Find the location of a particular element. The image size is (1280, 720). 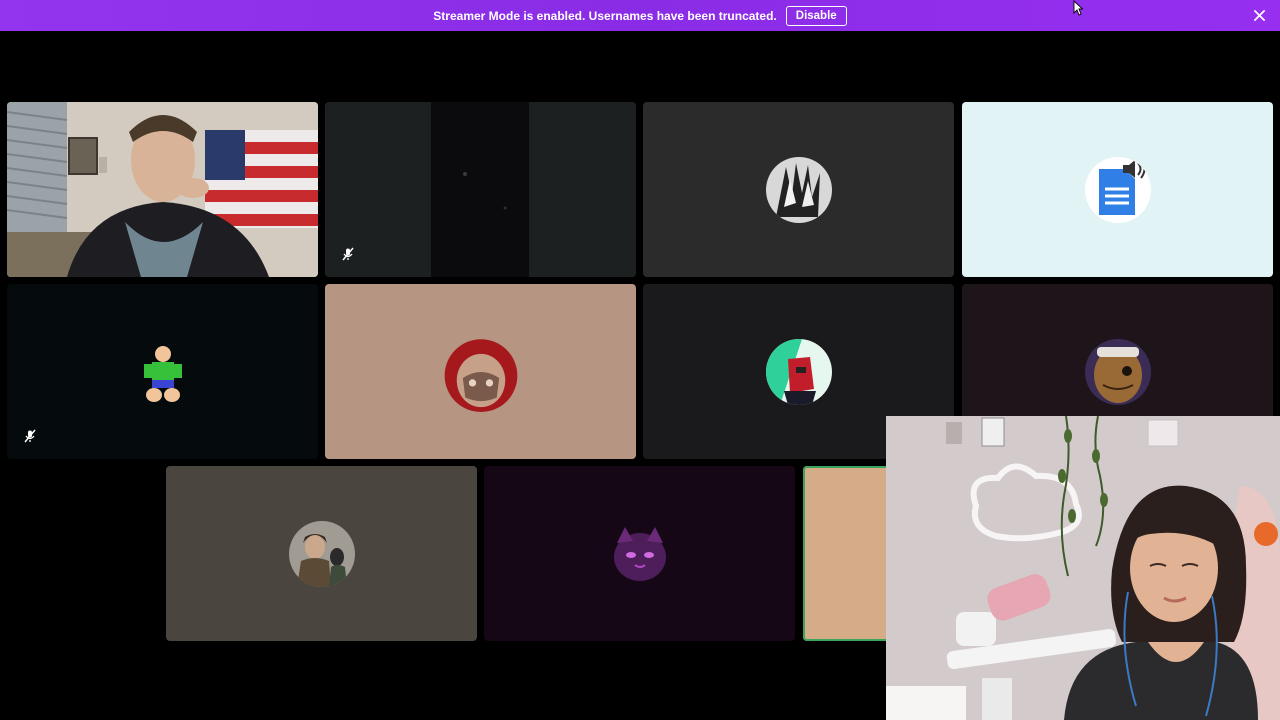

soldier-character-avatar is located at coordinates (321, 553).